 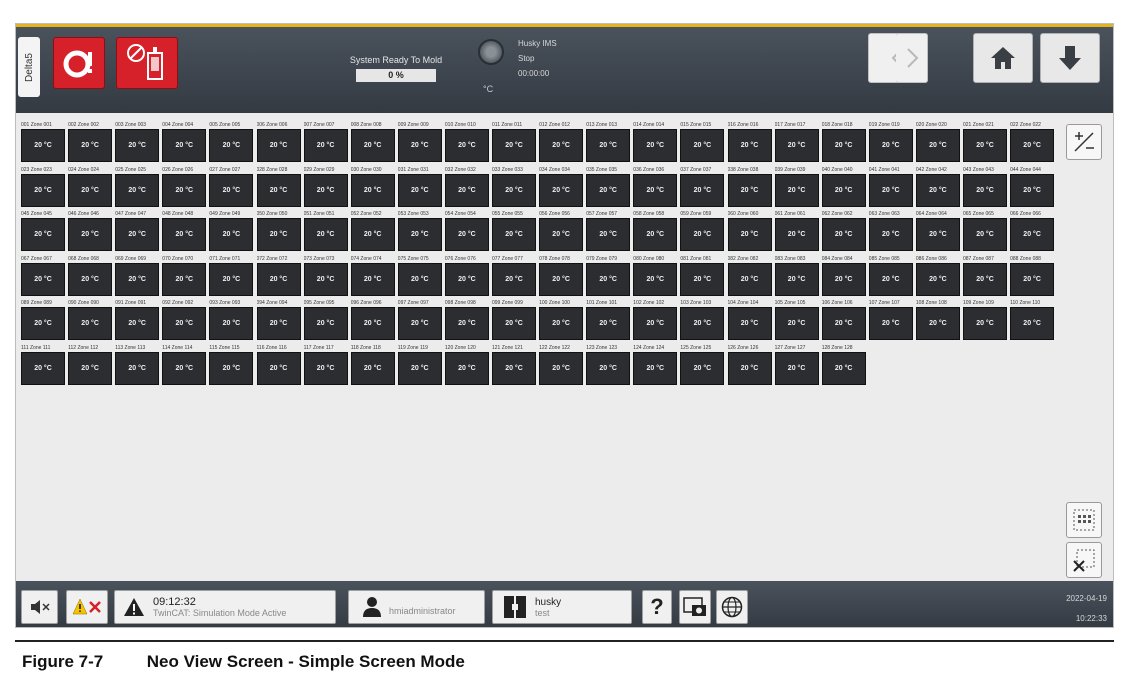 What do you see at coordinates (79, 63) in the screenshot?
I see `alarm-button` at bounding box center [79, 63].